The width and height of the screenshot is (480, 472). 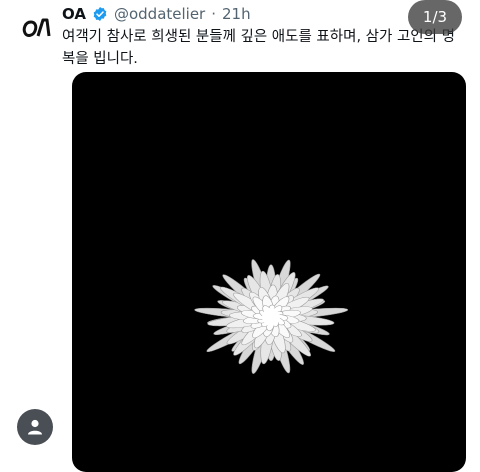 What do you see at coordinates (435, 17) in the screenshot?
I see `media-counter: 1/3` at bounding box center [435, 17].